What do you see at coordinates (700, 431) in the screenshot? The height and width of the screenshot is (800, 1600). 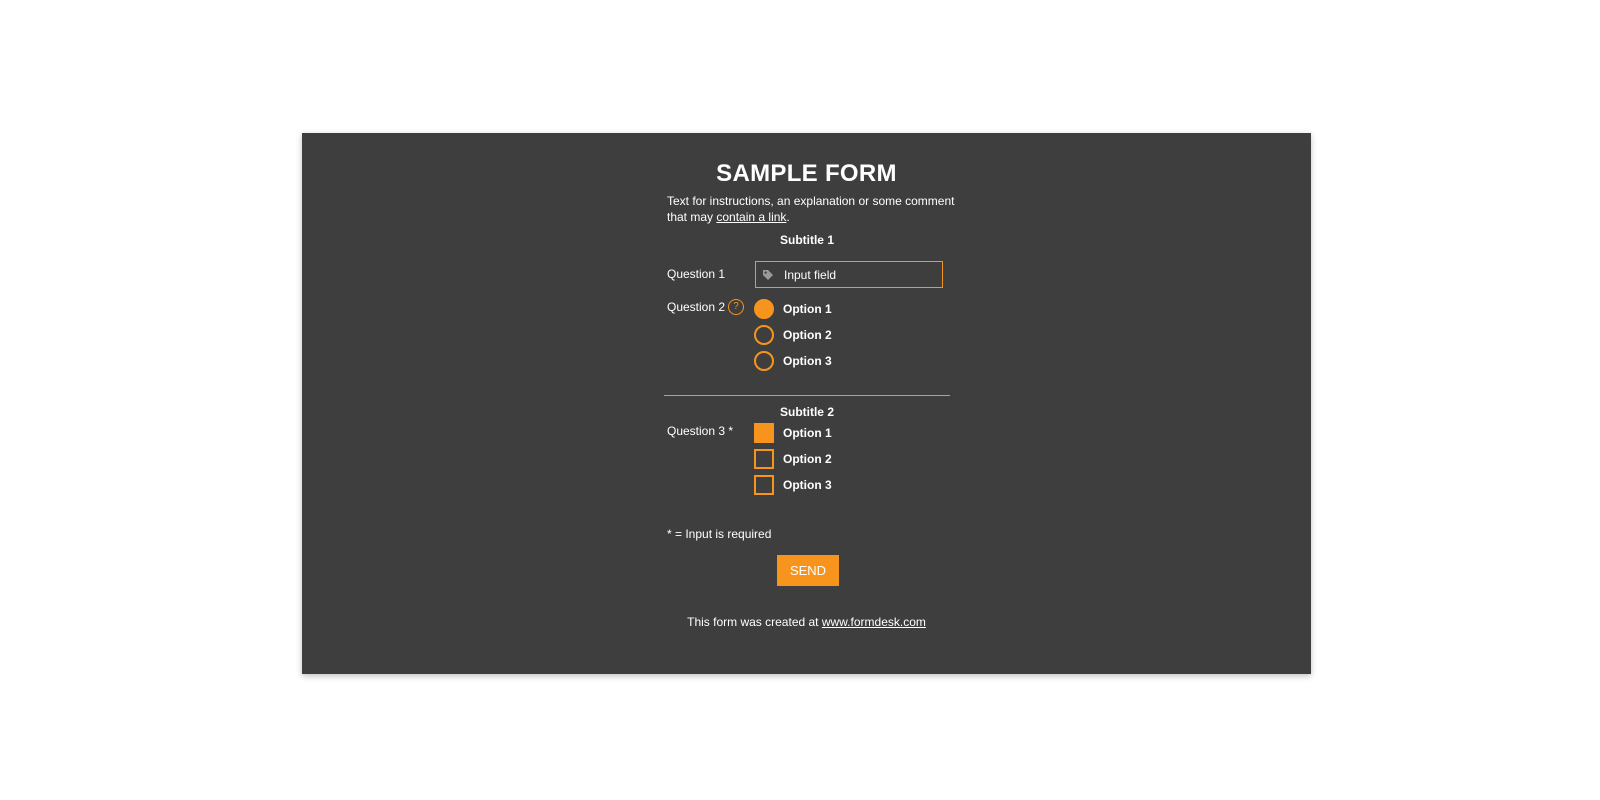 I see `question-3-label: Question 3 *` at bounding box center [700, 431].